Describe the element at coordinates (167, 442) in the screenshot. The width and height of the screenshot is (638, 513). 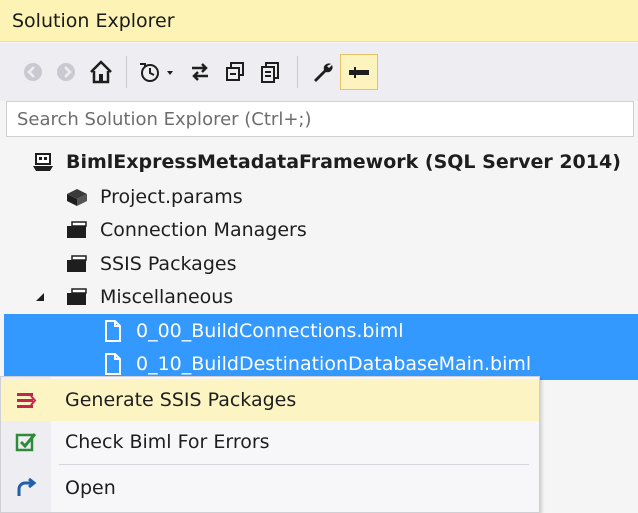
I see `menu-item-label: Check Biml For Errors` at that location.